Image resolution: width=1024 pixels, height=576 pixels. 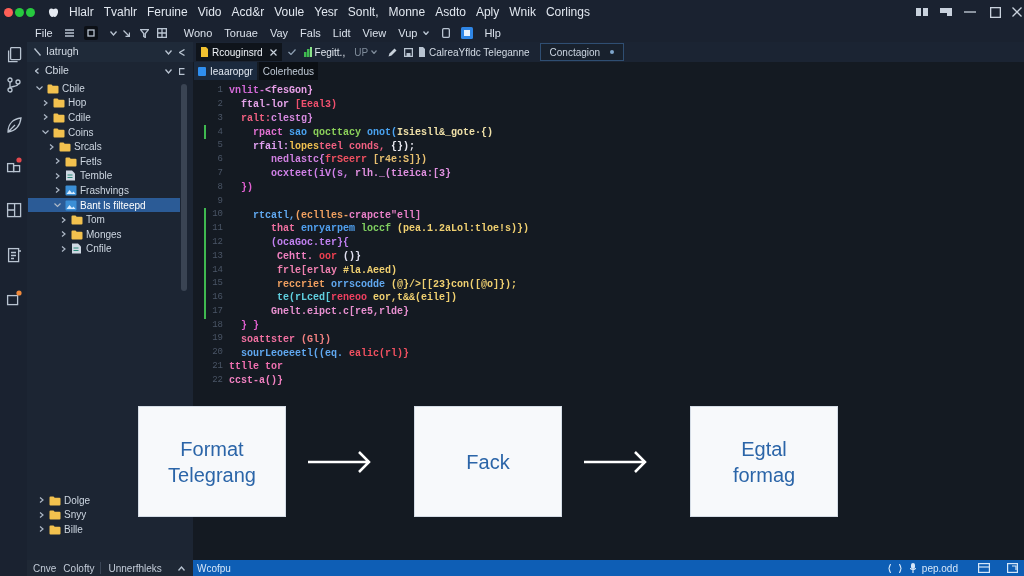 What do you see at coordinates (13, 55) in the screenshot?
I see `files-icon` at bounding box center [13, 55].